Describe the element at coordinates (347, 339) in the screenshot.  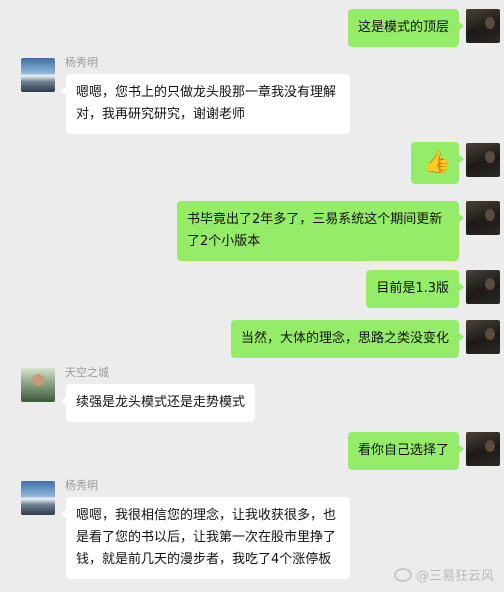
I see `message-bubble-self: 当然，大体的理念，思路之类没变化` at that location.